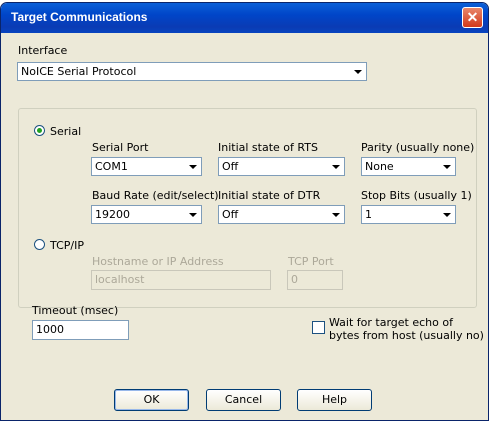 The height and width of the screenshot is (423, 491). Describe the element at coordinates (192, 71) in the screenshot. I see `interface-select: NoICE Serial Protocol` at that location.